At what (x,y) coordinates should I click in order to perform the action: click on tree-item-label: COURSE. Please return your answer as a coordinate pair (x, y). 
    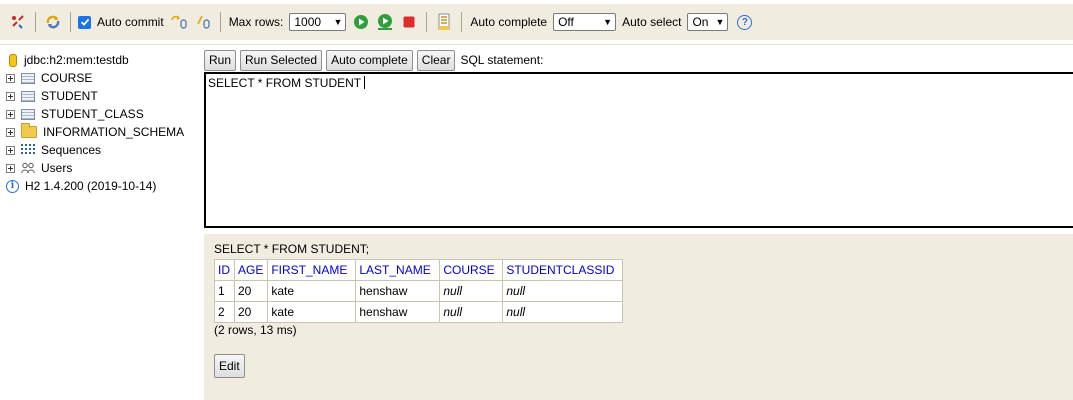
    Looking at the image, I should click on (67, 78).